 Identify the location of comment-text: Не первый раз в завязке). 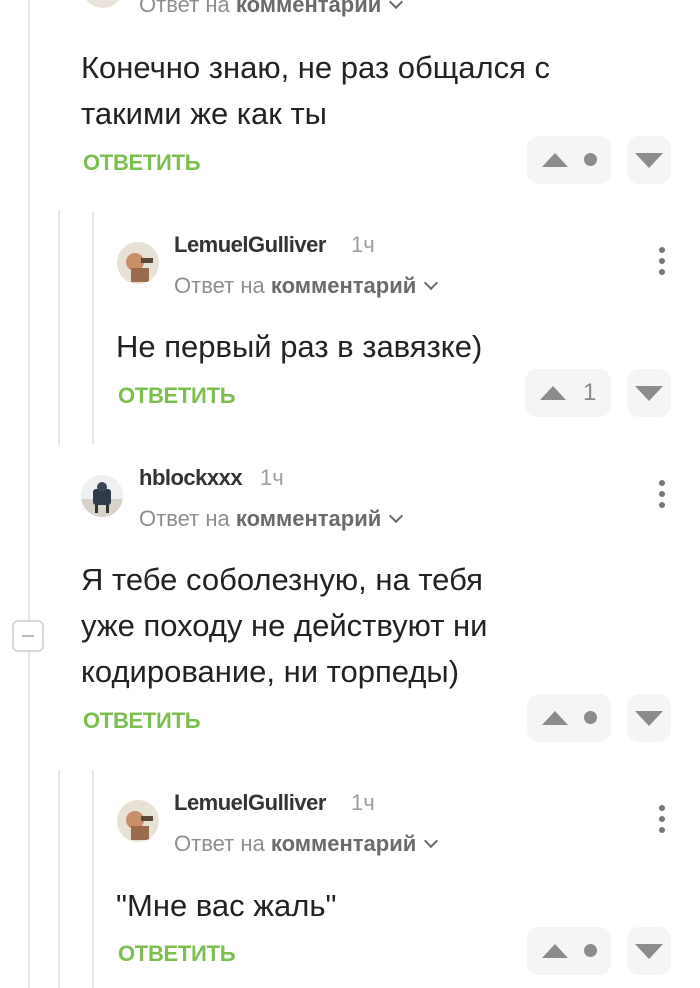
(299, 346).